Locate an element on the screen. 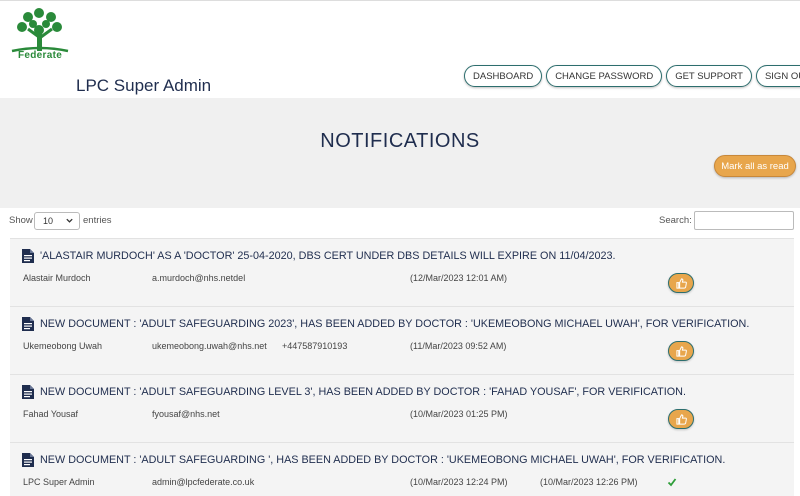  notification-read-date: (10/Mar/2023 12:26 PM) is located at coordinates (589, 482).